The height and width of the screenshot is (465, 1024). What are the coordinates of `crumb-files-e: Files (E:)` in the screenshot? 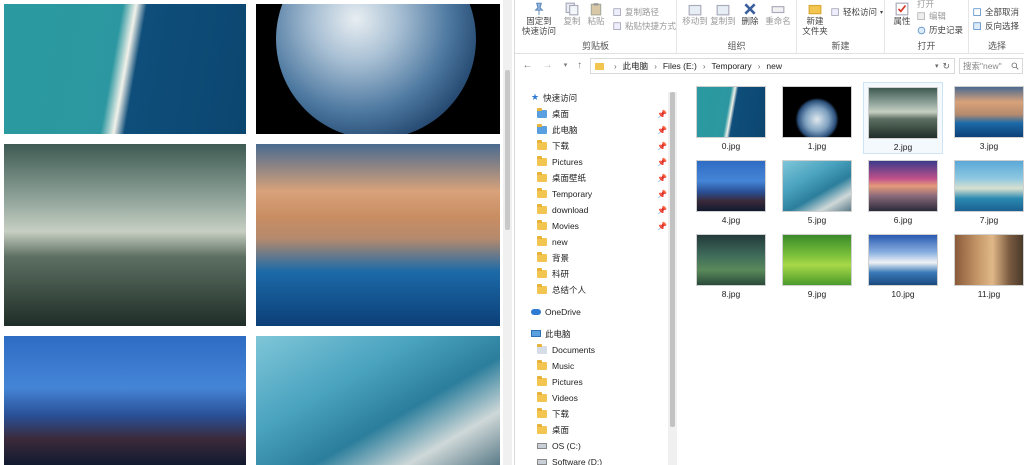 It's located at (680, 66).